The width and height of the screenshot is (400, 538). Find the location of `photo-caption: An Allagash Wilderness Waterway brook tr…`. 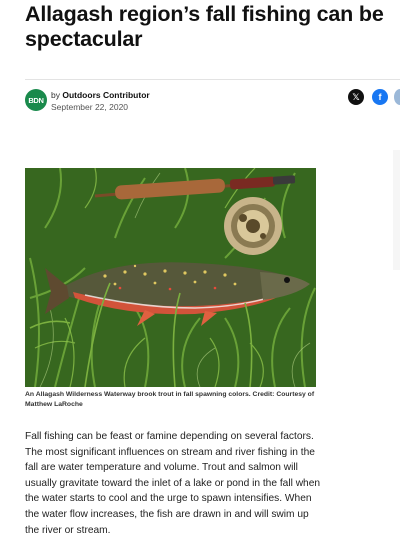

photo-caption: An Allagash Wilderness Waterway brook tr… is located at coordinates (170, 399).